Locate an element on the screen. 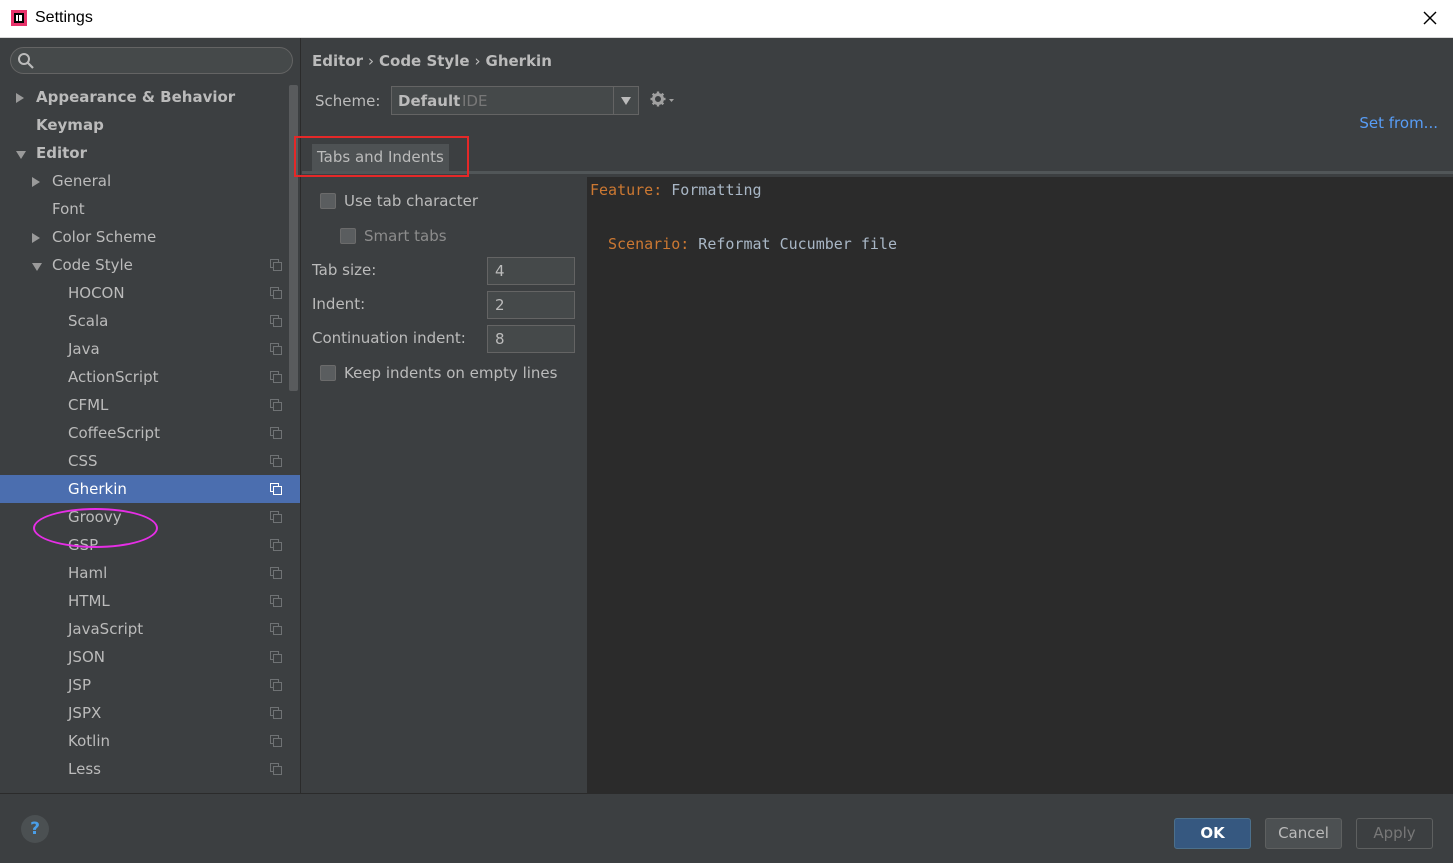 Image resolution: width=1453 pixels, height=863 pixels. sidebar-item-label: HOCON is located at coordinates (96, 293).